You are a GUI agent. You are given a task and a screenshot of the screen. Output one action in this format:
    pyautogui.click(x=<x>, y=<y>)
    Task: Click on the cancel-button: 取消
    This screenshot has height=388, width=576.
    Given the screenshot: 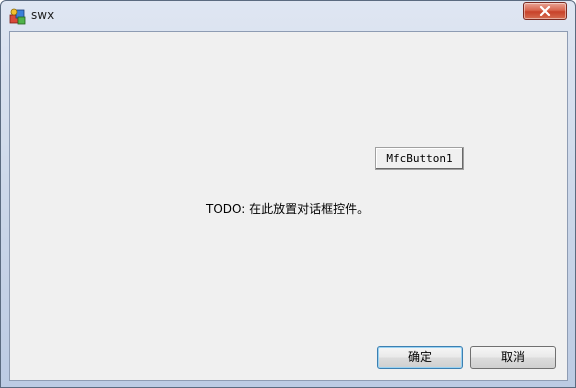 What is the action you would take?
    pyautogui.click(x=513, y=357)
    